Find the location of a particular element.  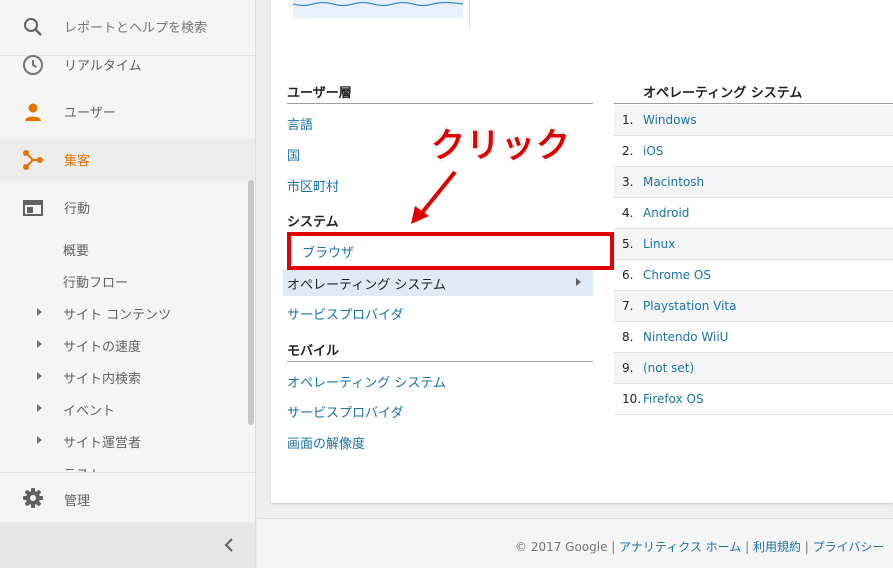

annotation-arrow-icon is located at coordinates (434, 197).